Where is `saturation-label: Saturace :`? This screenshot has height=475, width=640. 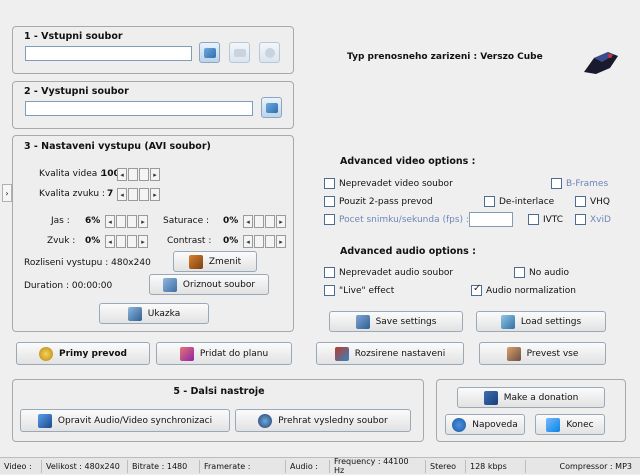 saturation-label: Saturace : is located at coordinates (186, 221).